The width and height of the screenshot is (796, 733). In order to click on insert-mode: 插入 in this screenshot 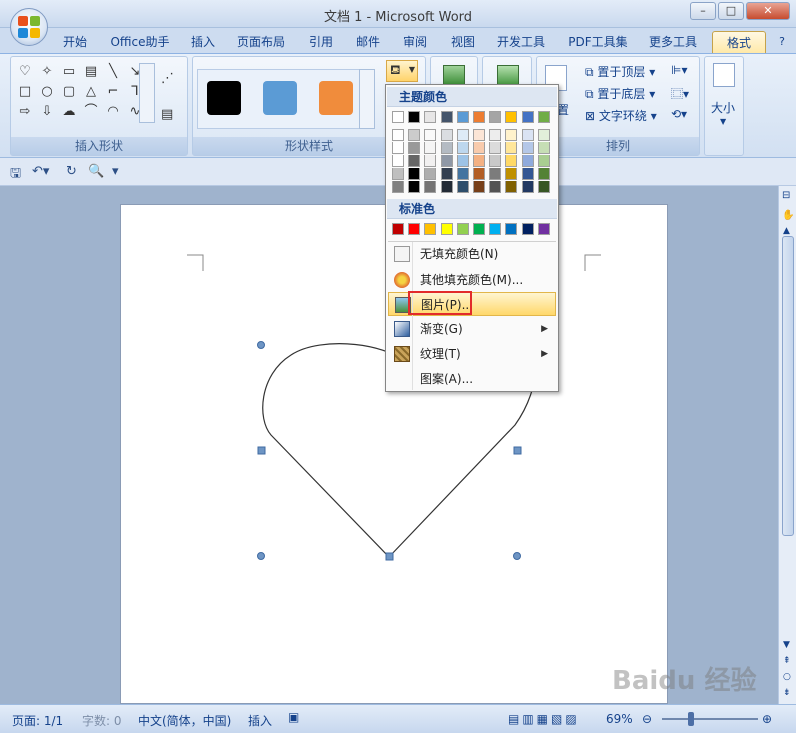, I will do `click(260, 720)`.